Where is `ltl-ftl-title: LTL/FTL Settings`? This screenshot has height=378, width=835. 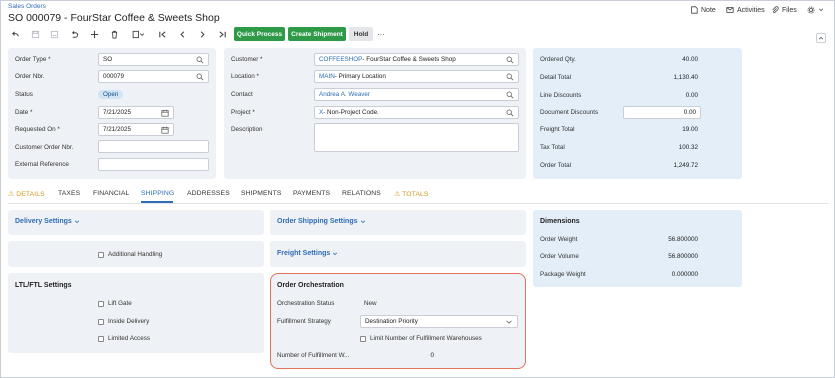
ltl-ftl-title: LTL/FTL Settings is located at coordinates (43, 285).